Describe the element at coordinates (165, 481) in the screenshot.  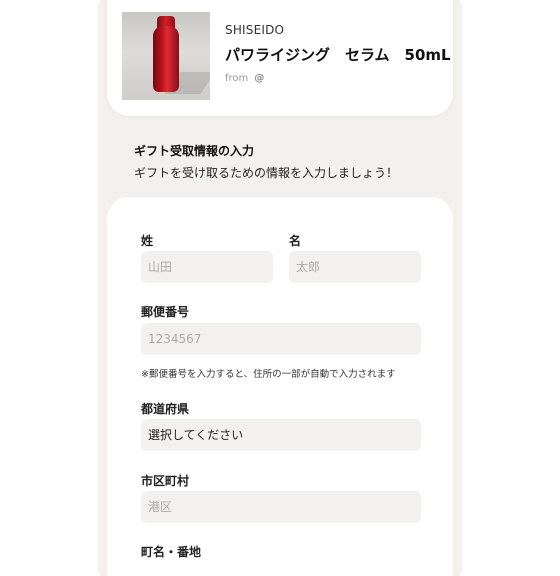
I see `city-label: 市区町村` at that location.